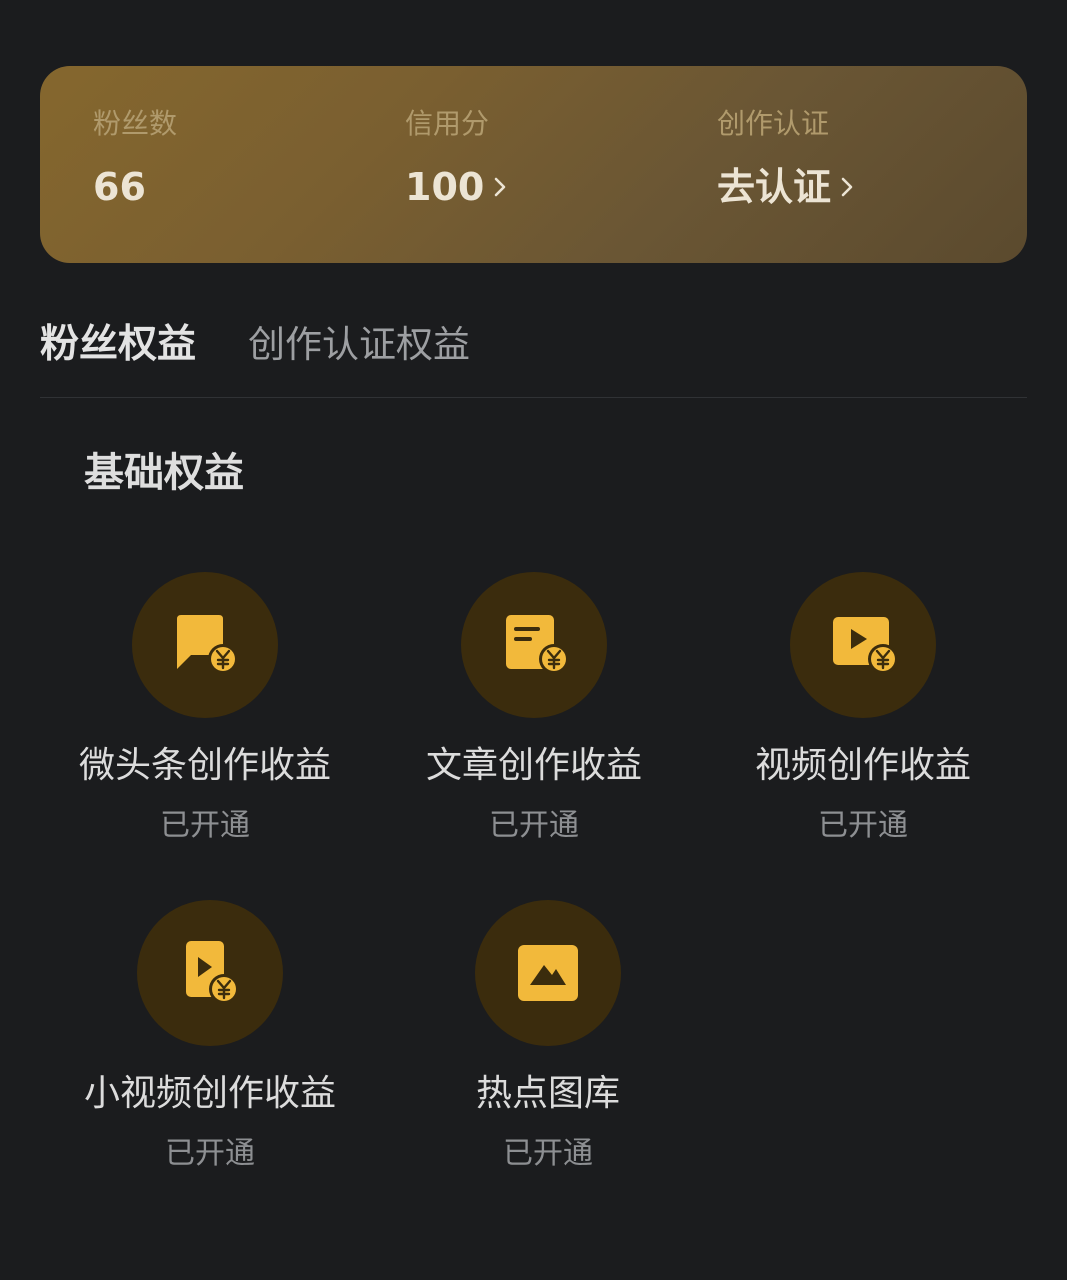  I want to click on benefit-item-short-video: 小视频创作收益 已开通, so click(210, 1034).